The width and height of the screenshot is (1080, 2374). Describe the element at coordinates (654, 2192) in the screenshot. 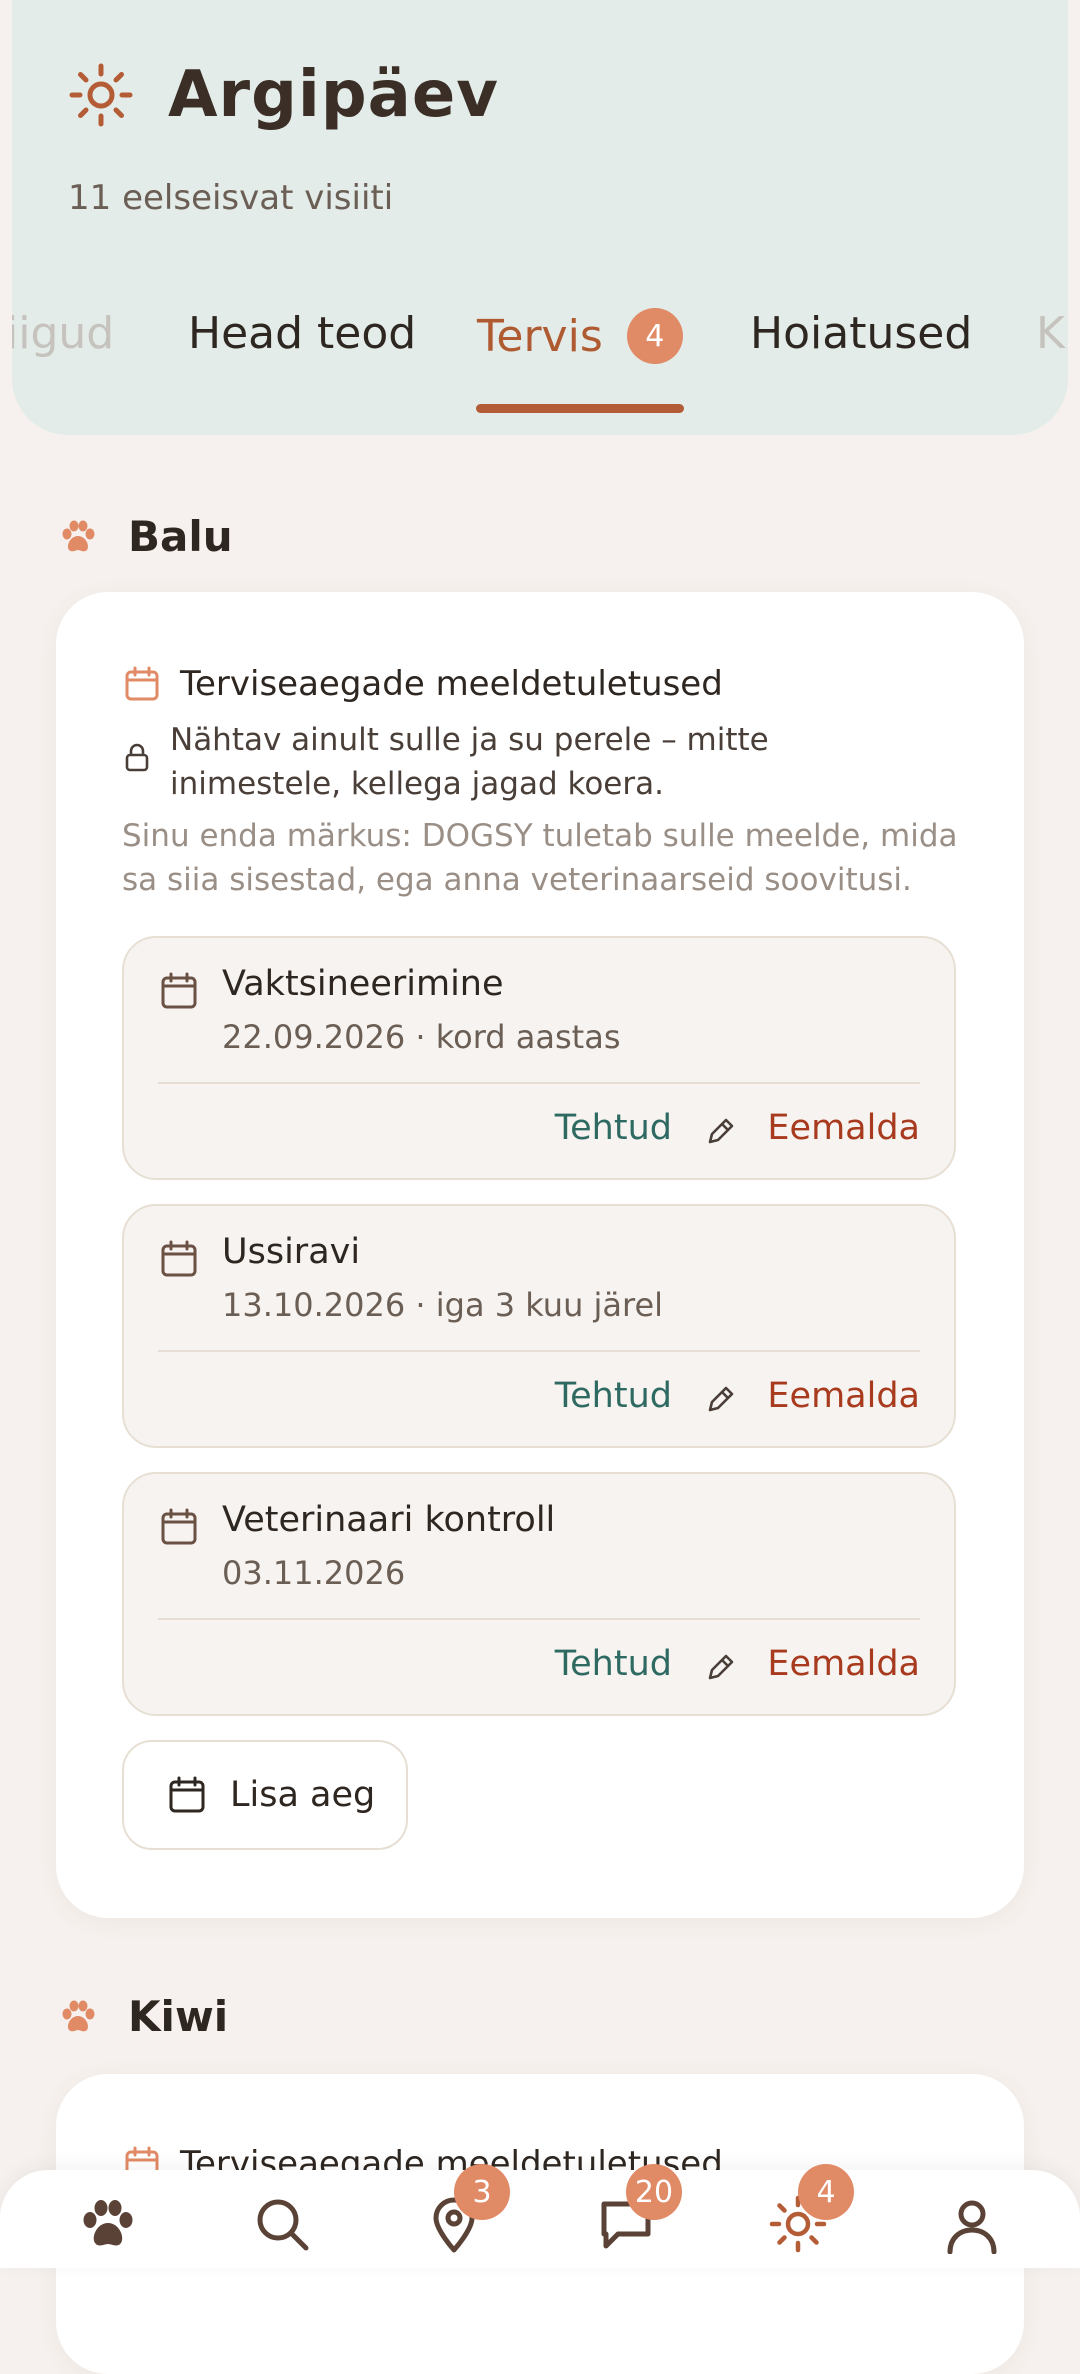

I see `messages-badge: 20` at that location.